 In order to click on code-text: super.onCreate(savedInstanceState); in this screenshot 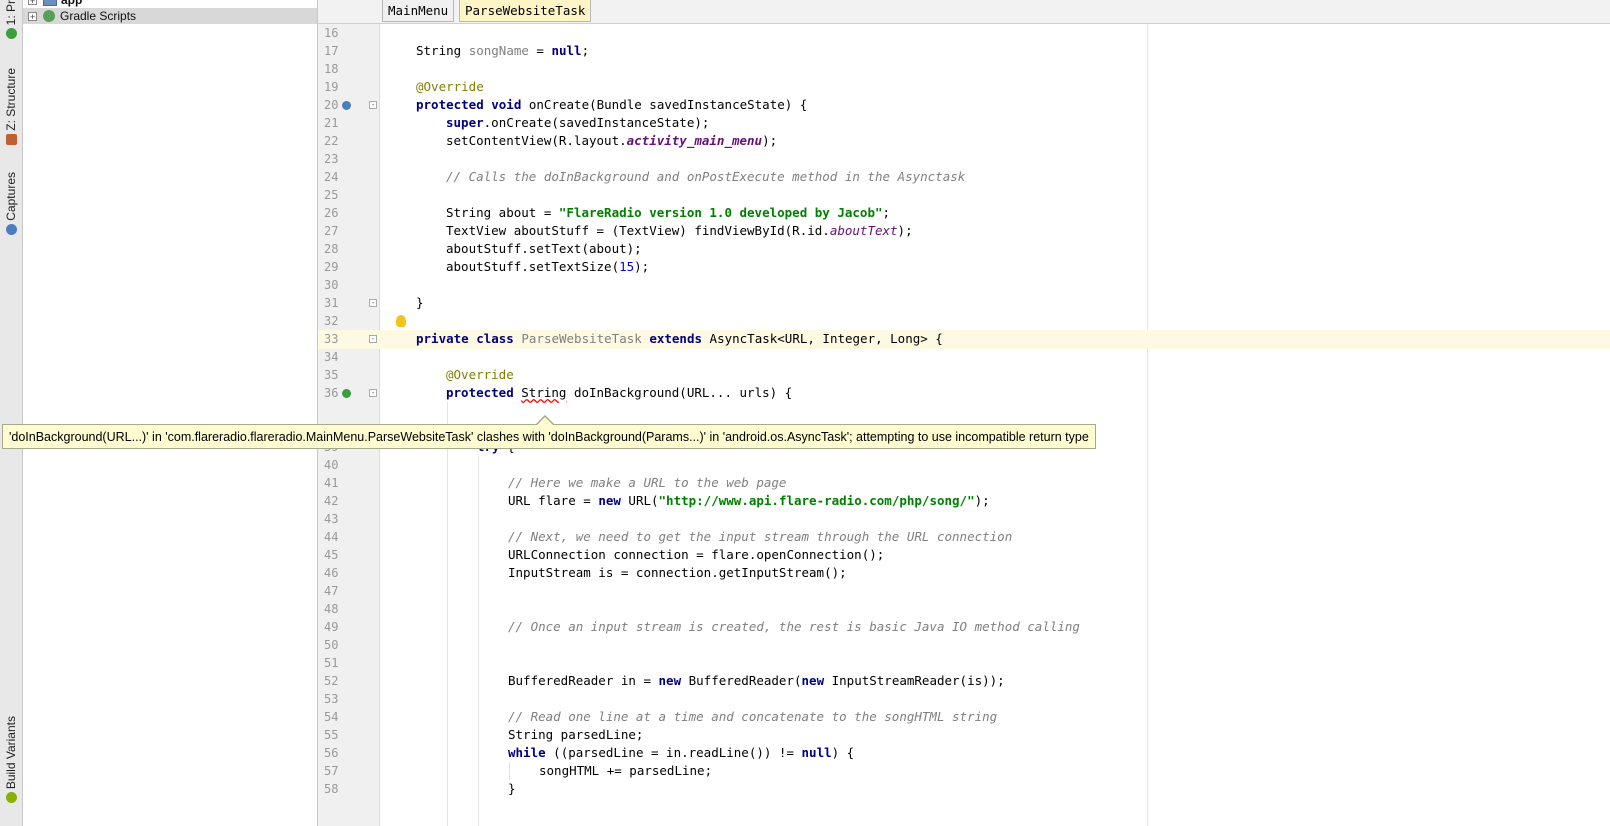, I will do `click(578, 122)`.